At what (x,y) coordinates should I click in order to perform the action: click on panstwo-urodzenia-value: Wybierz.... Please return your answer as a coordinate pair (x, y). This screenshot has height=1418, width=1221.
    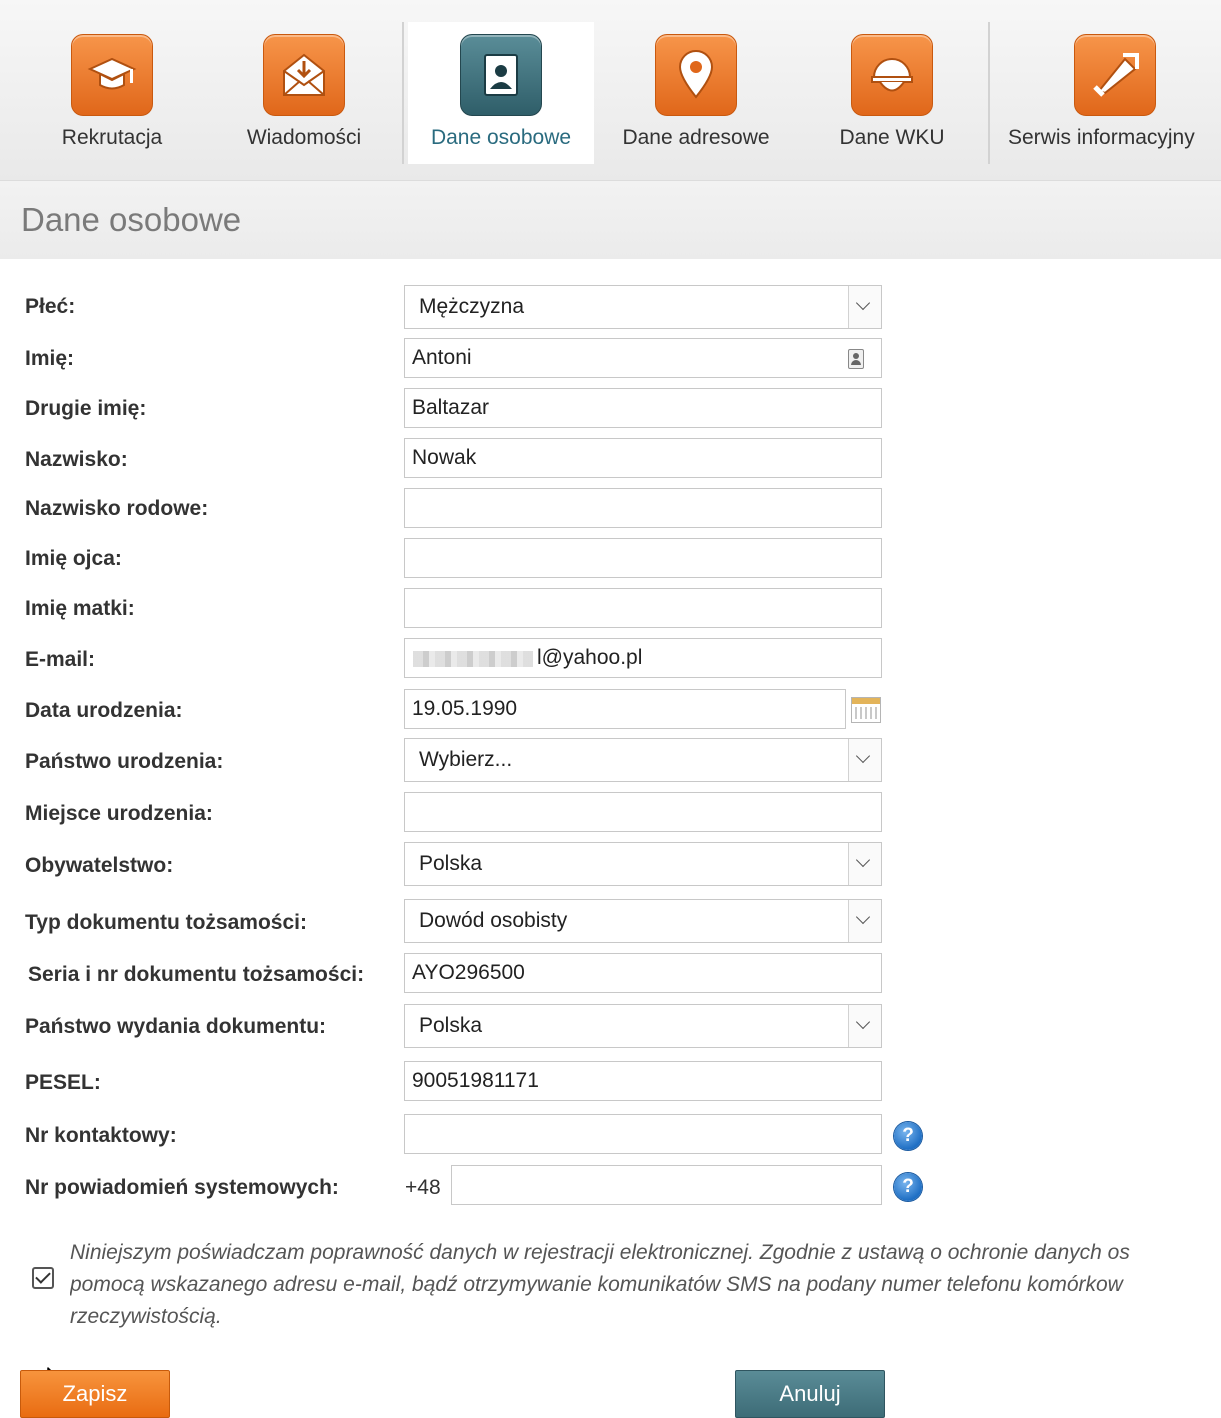
    Looking at the image, I should click on (466, 759).